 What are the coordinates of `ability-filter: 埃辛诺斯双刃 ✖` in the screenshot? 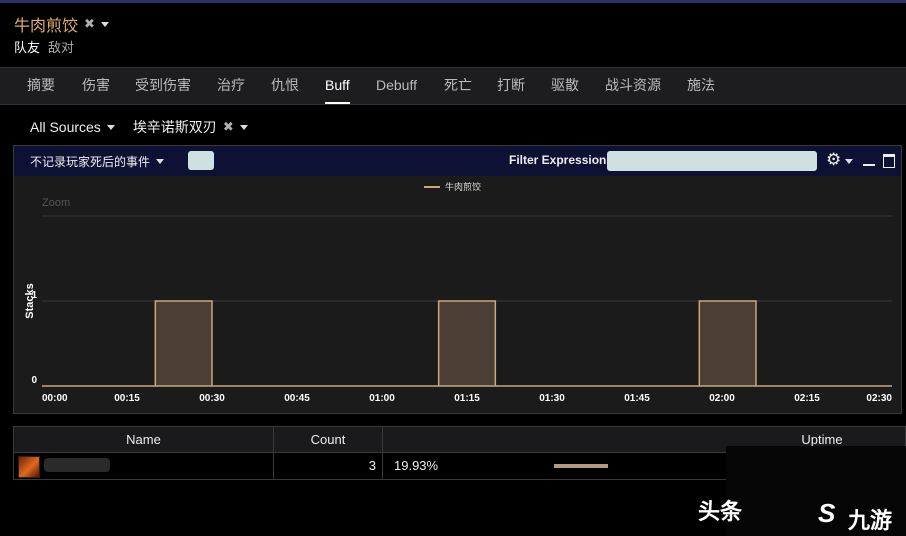 It's located at (190, 127).